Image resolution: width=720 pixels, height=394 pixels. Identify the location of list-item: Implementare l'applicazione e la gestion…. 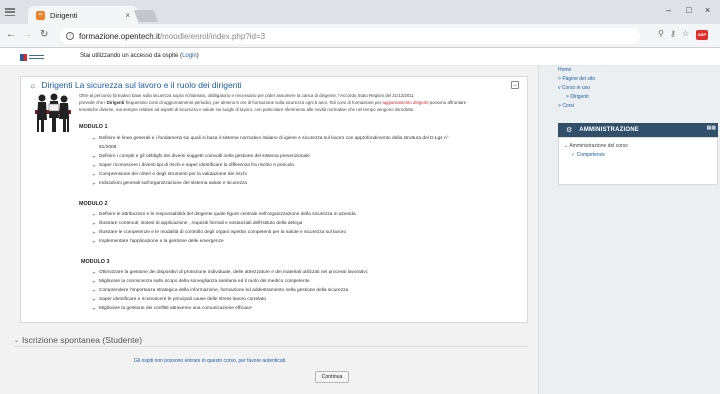
(224, 241).